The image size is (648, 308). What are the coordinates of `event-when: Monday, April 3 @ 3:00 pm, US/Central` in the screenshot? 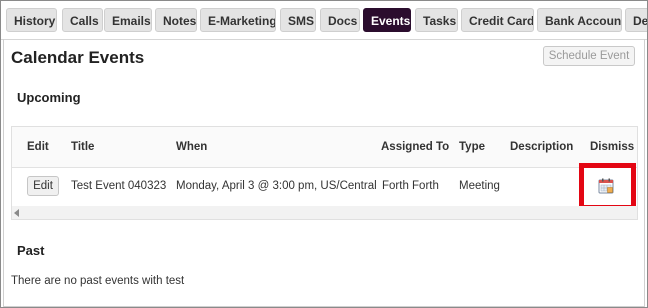 It's located at (276, 186).